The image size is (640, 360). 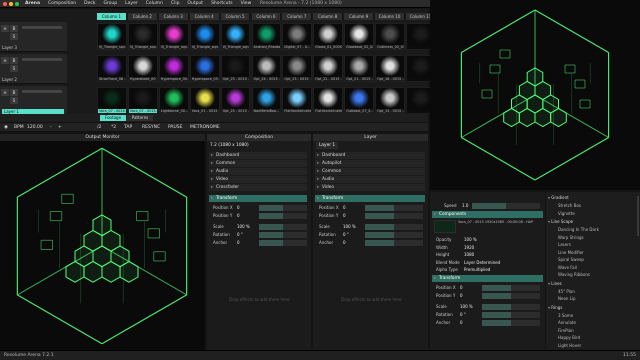 I want to click on browser-scrollbar, so click(x=638, y=216).